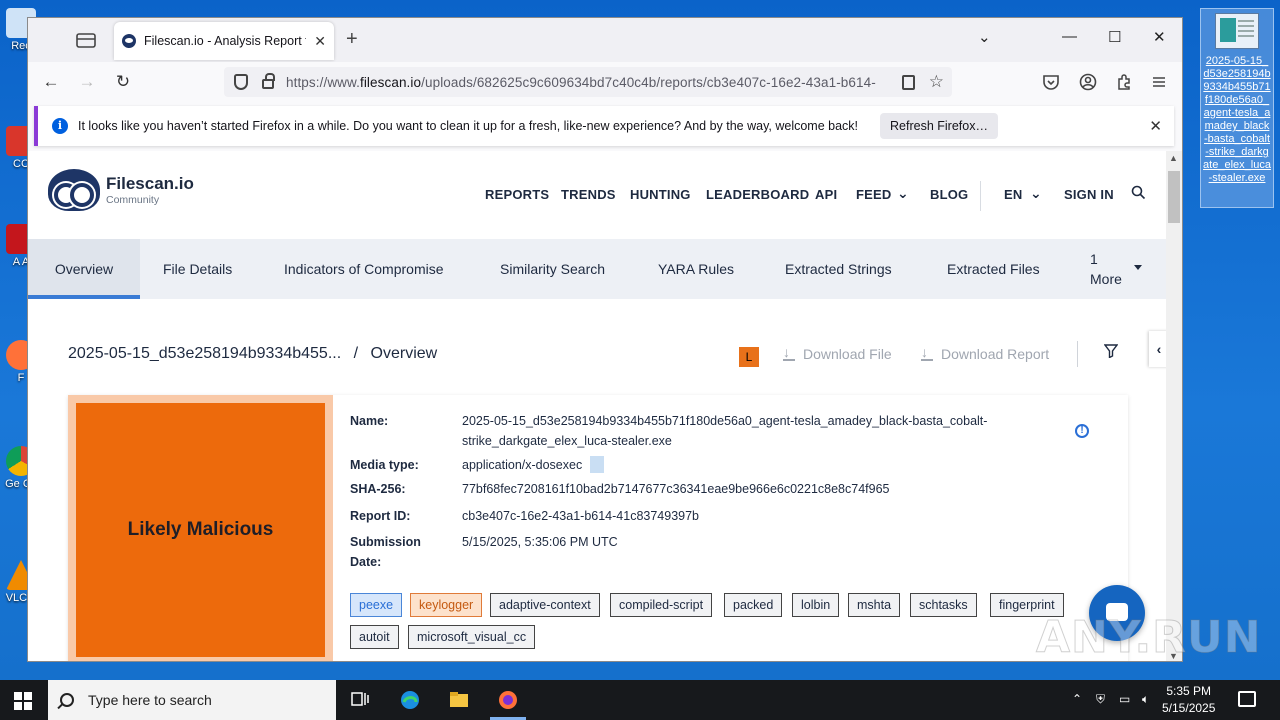  I want to click on scrollbar-thumb, so click(1174, 197).